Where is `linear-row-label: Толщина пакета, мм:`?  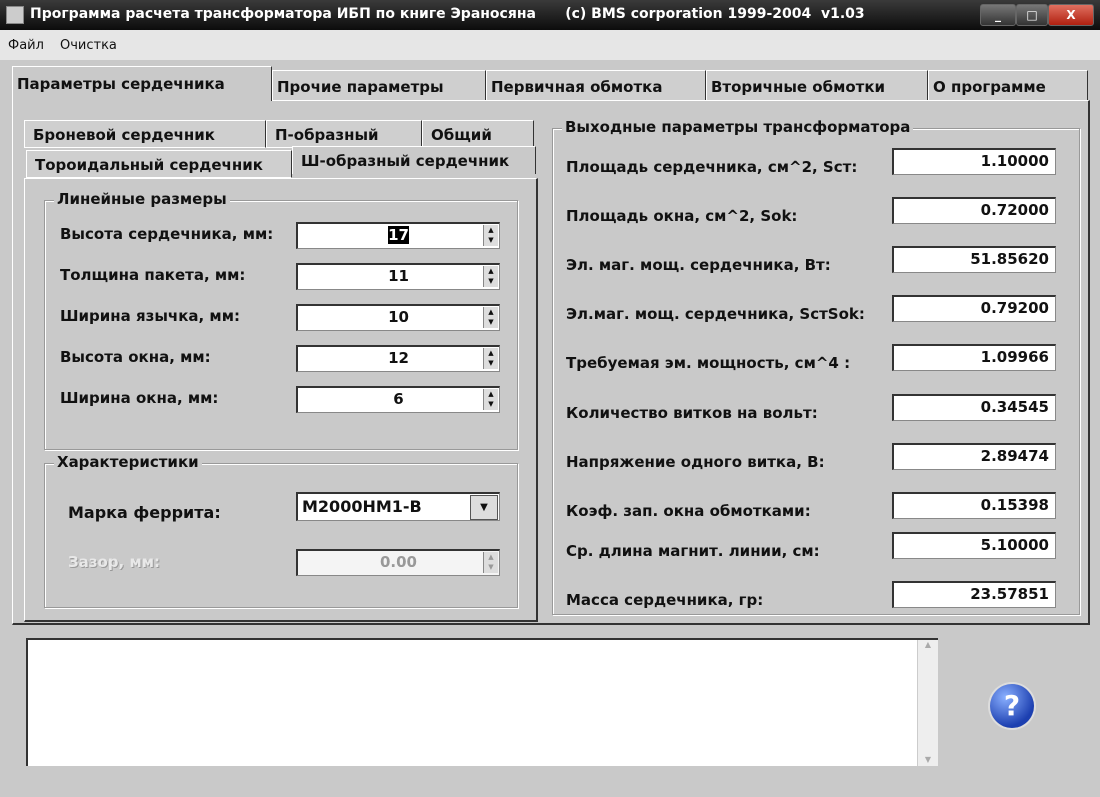 linear-row-label: Толщина пакета, мм: is located at coordinates (153, 275).